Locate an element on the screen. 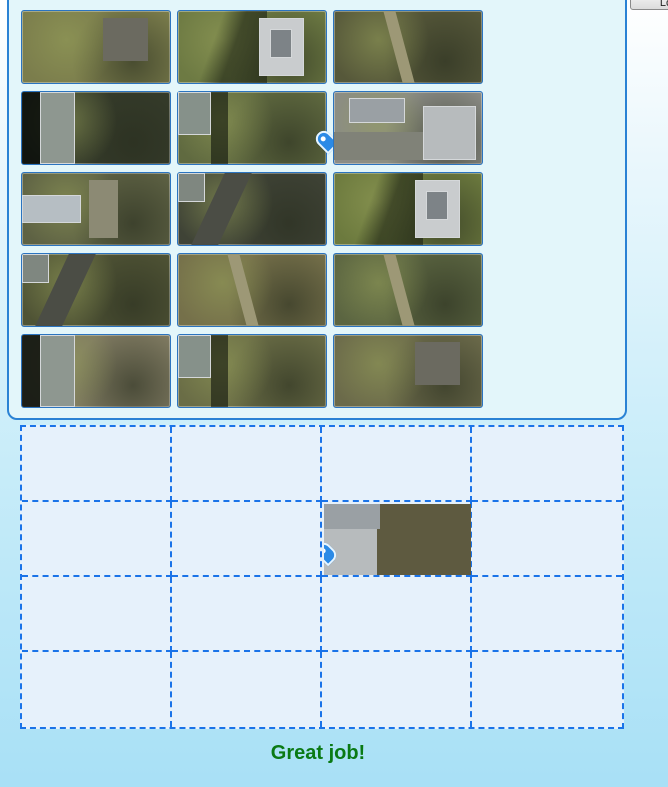  placed-tile is located at coordinates (397, 539).